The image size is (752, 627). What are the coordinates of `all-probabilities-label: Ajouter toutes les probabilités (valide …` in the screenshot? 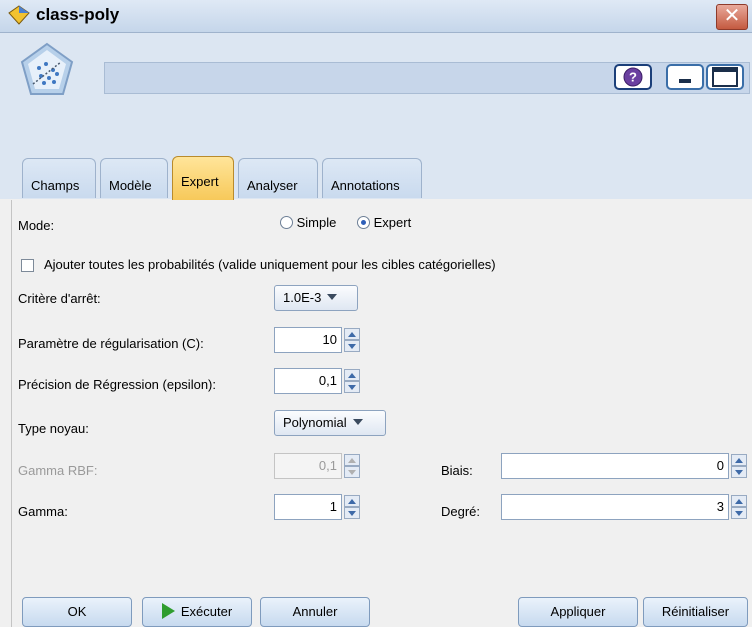 It's located at (270, 264).